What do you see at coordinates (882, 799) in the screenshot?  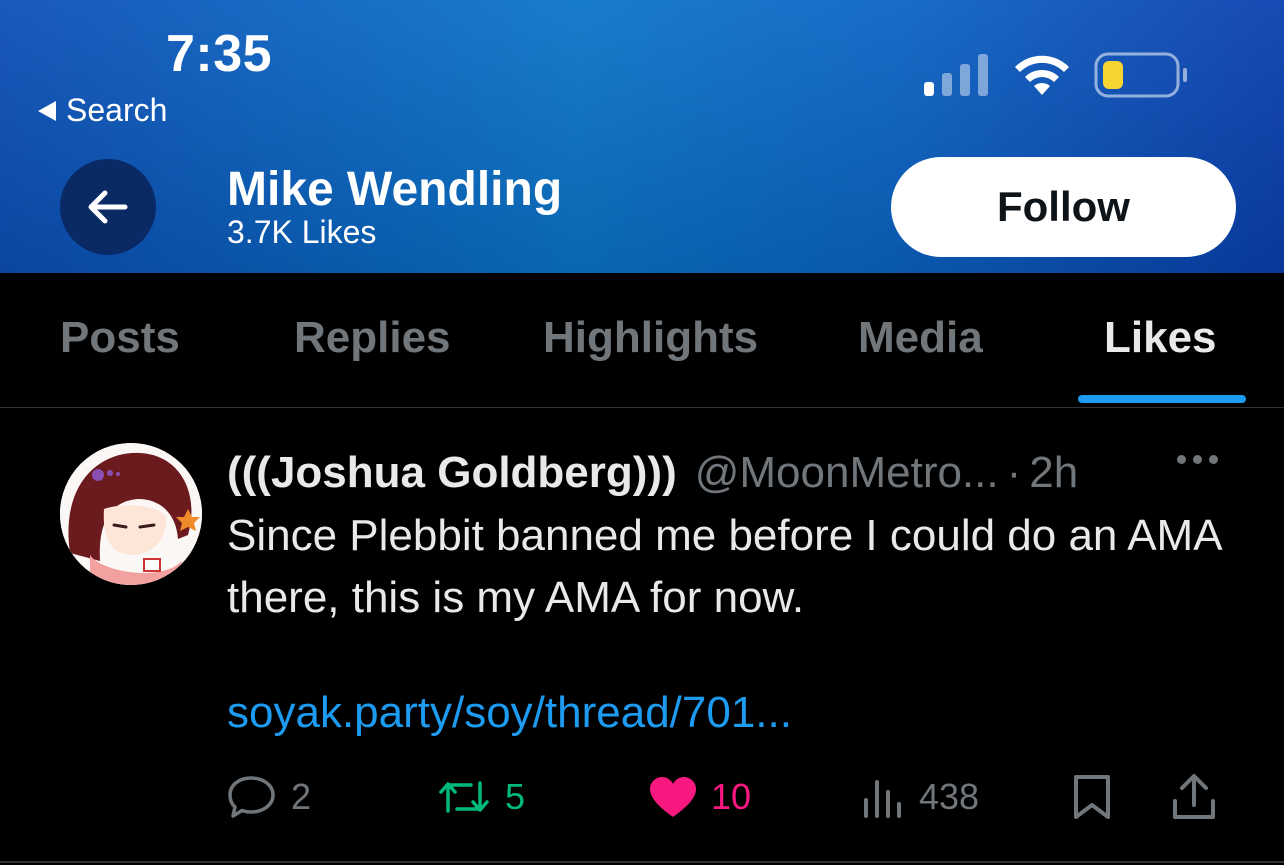 I see `views-icon` at bounding box center [882, 799].